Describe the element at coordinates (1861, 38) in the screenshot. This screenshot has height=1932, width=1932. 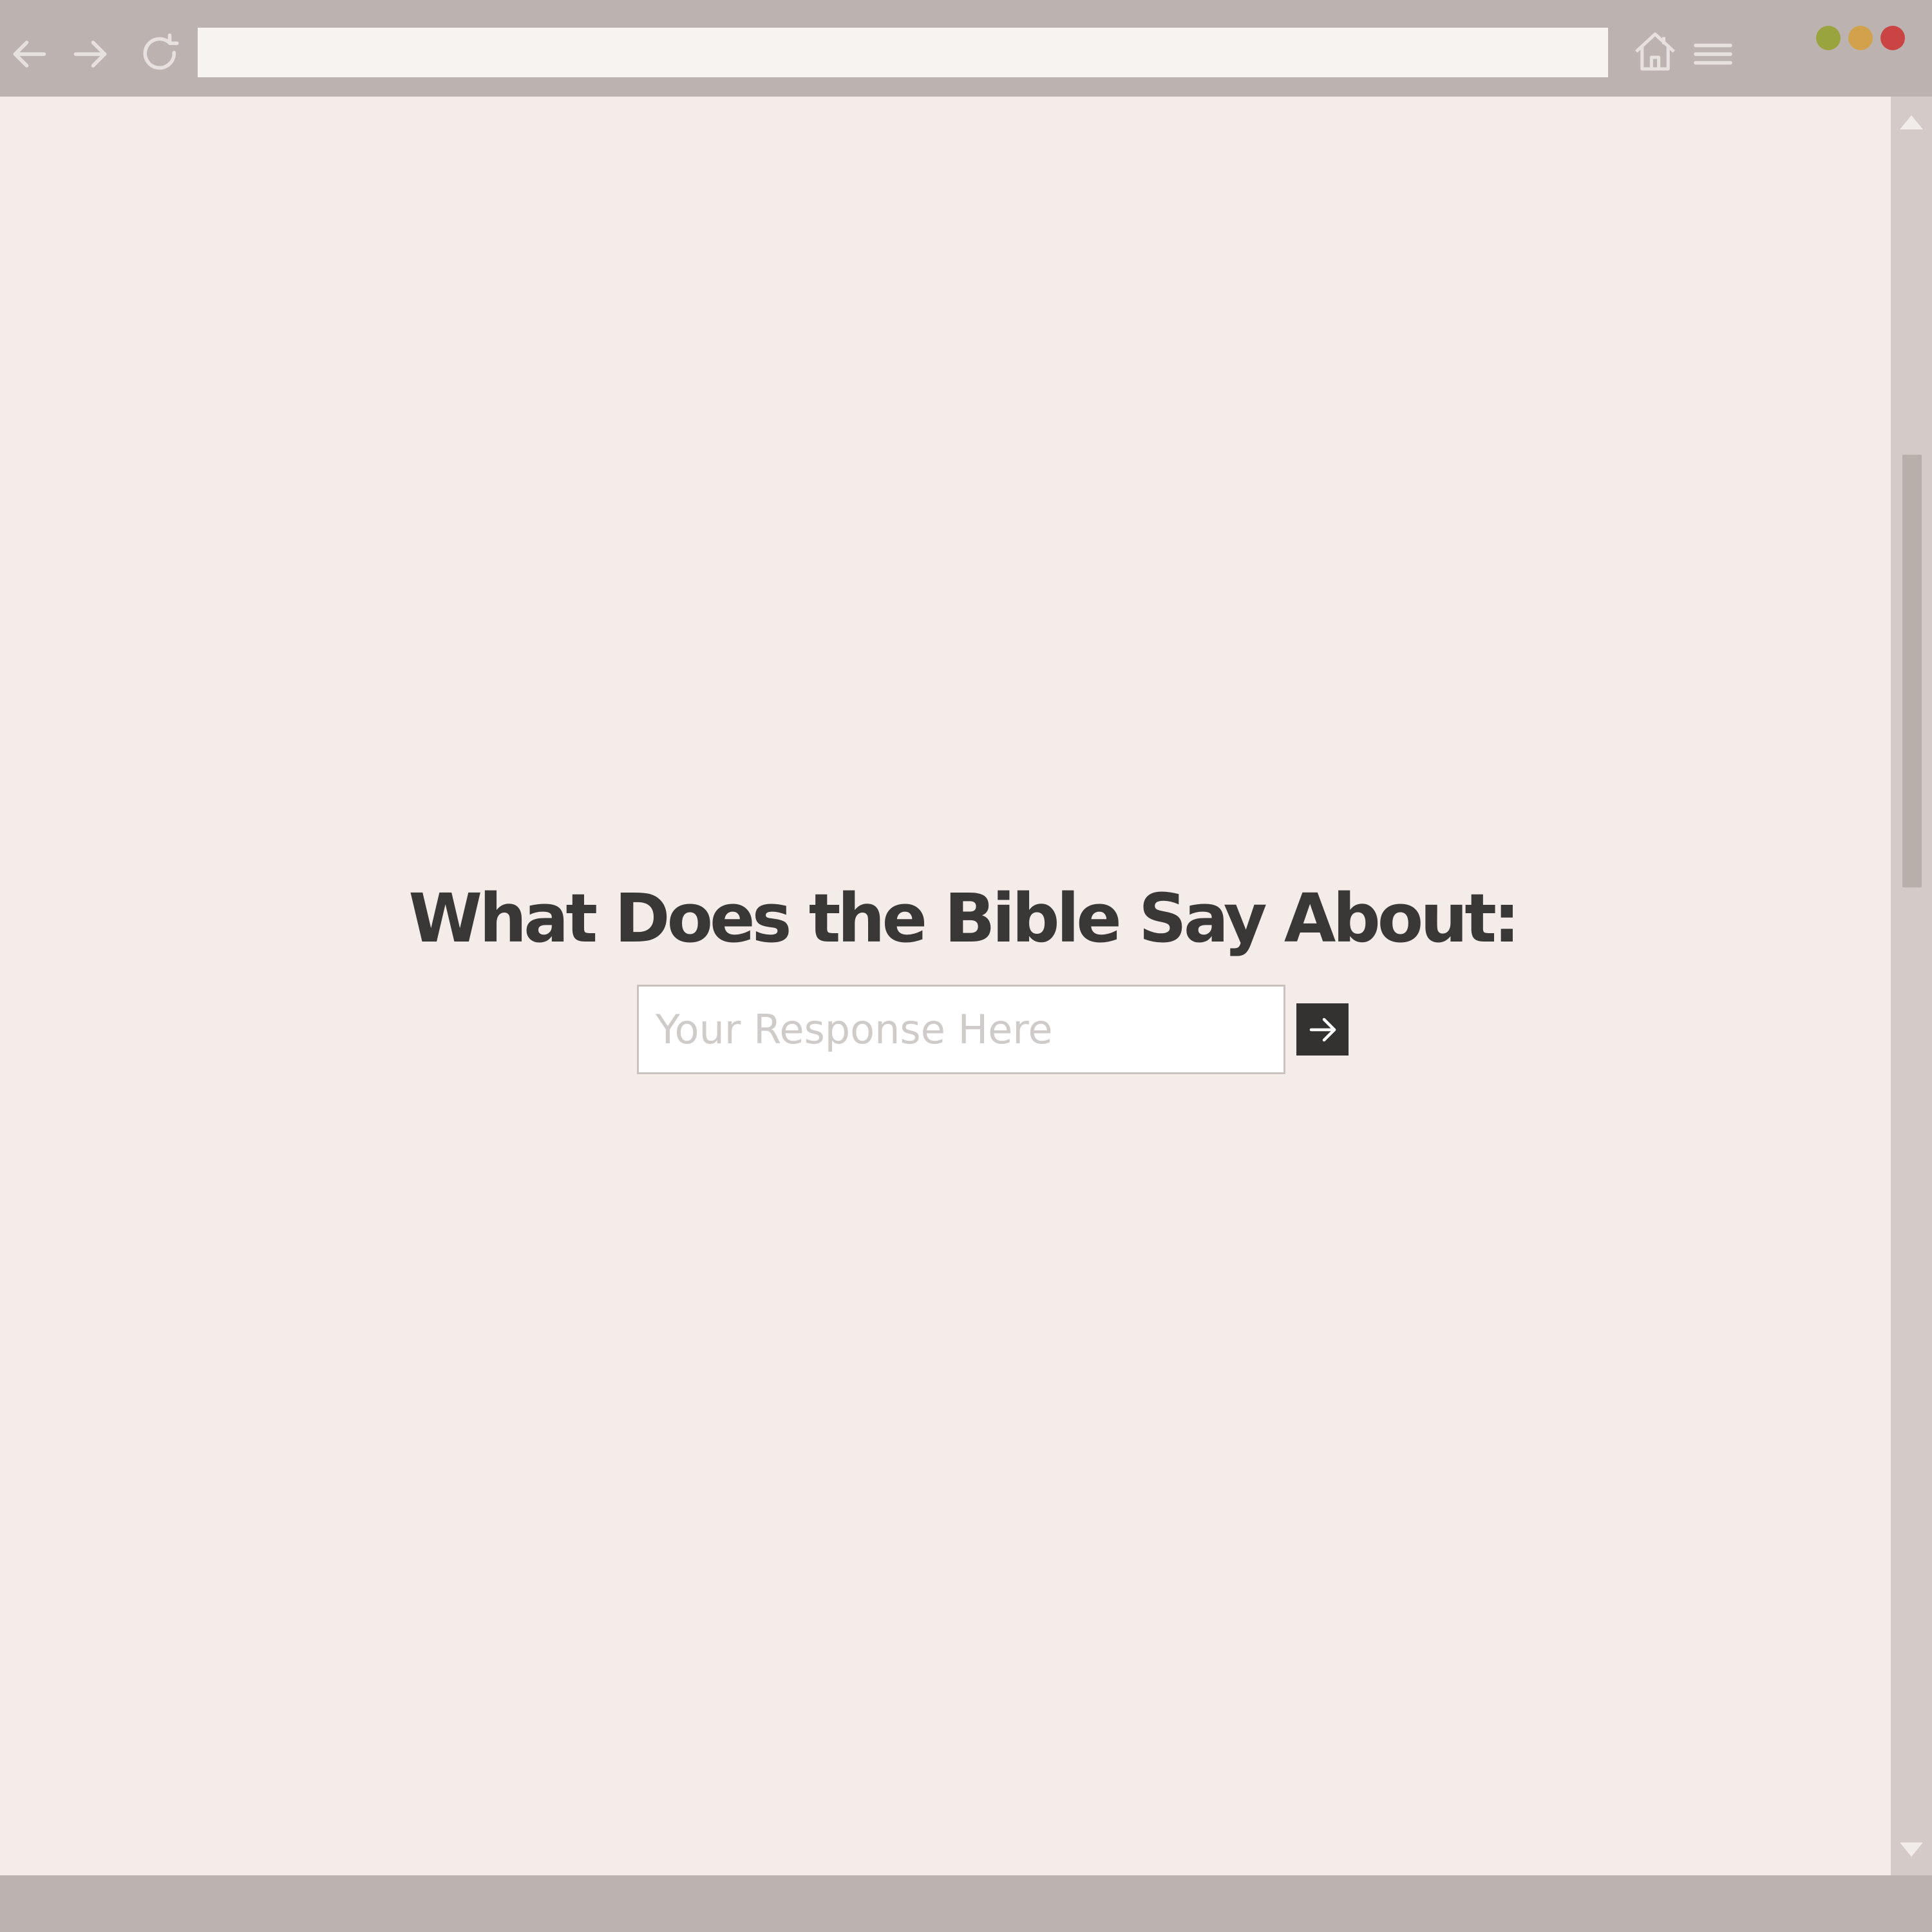
I see `window-minimize-button` at that location.